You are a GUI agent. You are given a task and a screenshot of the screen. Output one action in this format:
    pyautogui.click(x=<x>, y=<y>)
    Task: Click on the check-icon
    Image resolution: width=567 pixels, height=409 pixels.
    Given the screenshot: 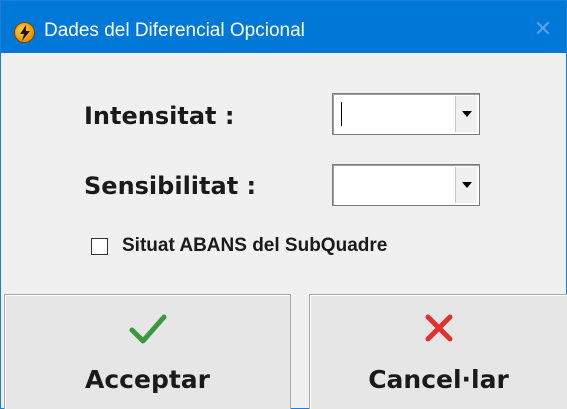 What is the action you would take?
    pyautogui.click(x=147, y=329)
    